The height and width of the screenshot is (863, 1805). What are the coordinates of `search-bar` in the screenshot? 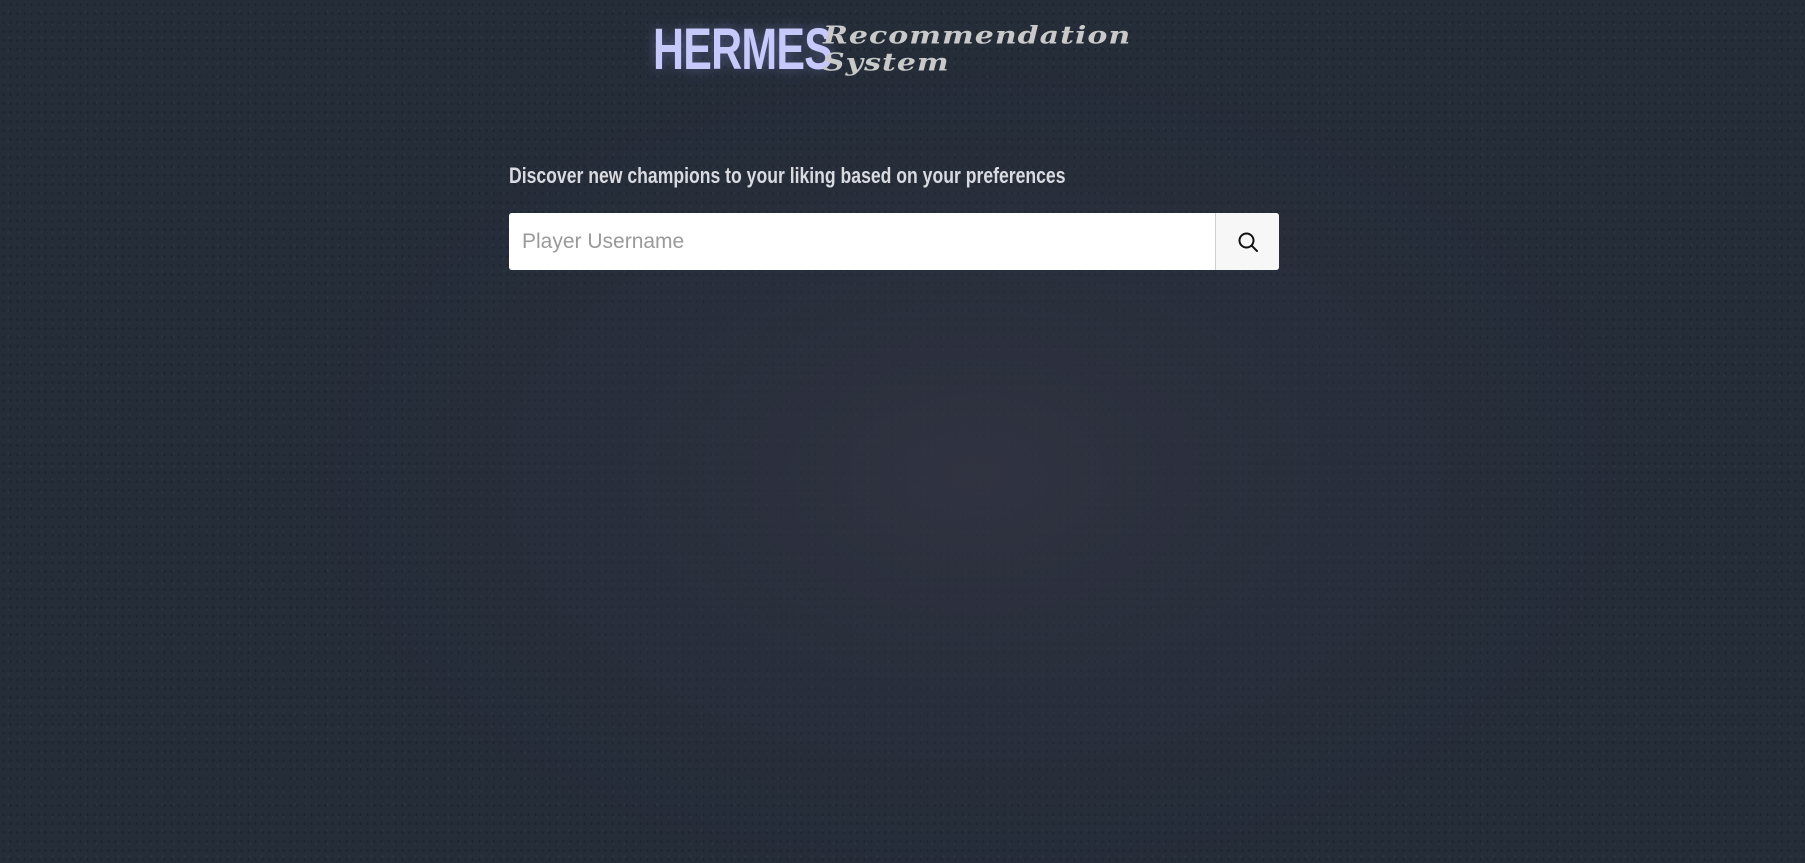 It's located at (894, 241).